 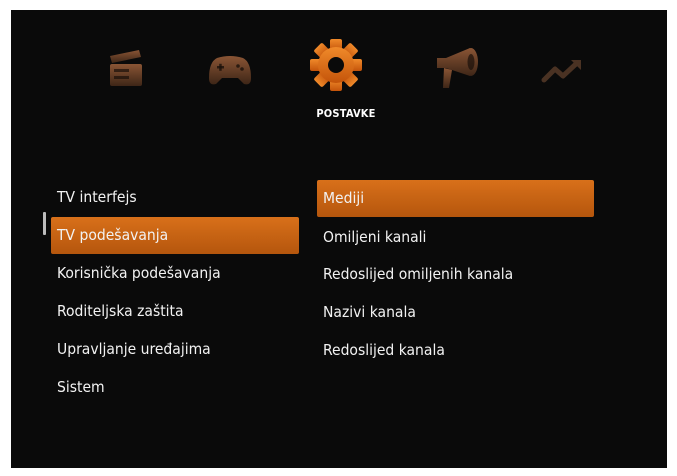 What do you see at coordinates (455, 350) in the screenshot?
I see `submenu-item-redoslijed-kanala: Redoslijed kanala` at bounding box center [455, 350].